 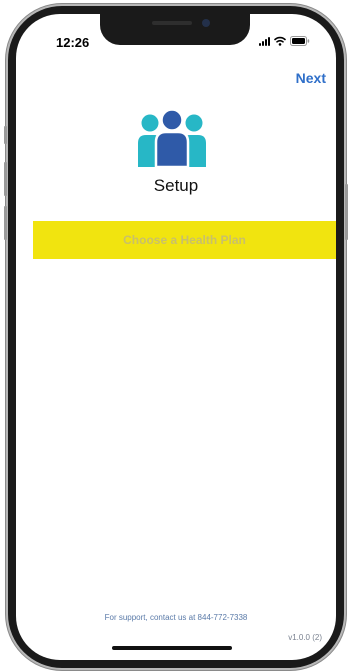 What do you see at coordinates (175, 29) in the screenshot?
I see `notch` at bounding box center [175, 29].